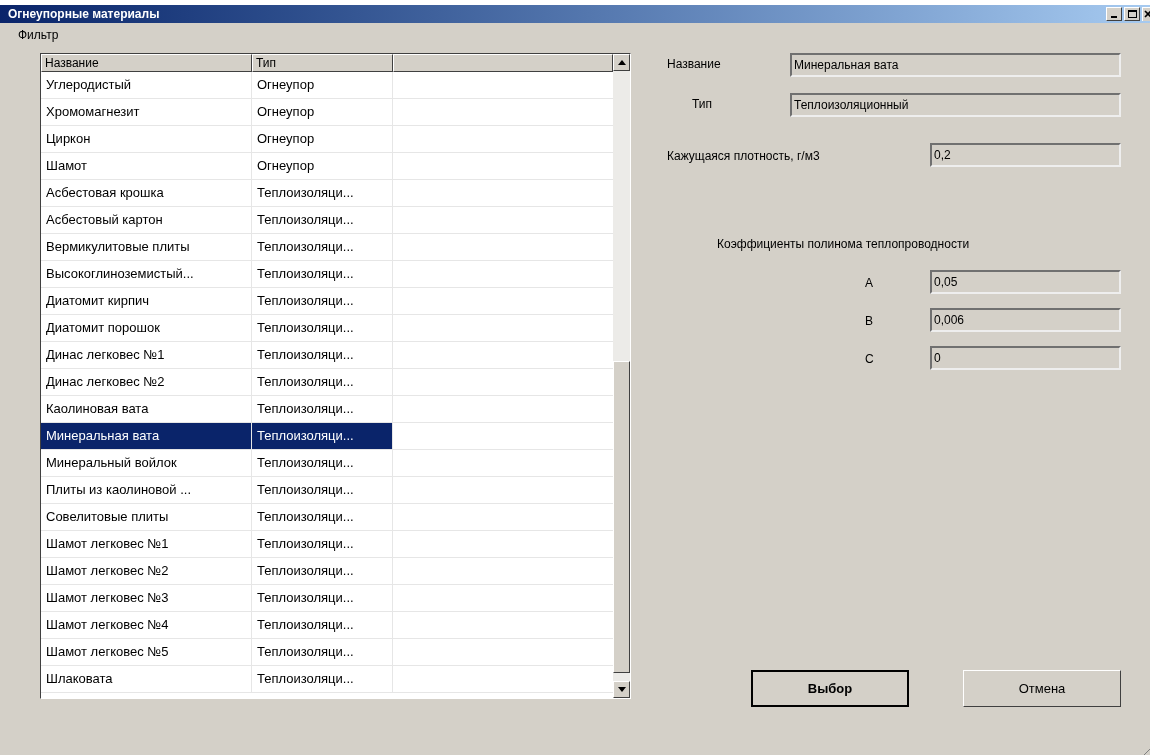  I want to click on field-label: A, so click(869, 283).